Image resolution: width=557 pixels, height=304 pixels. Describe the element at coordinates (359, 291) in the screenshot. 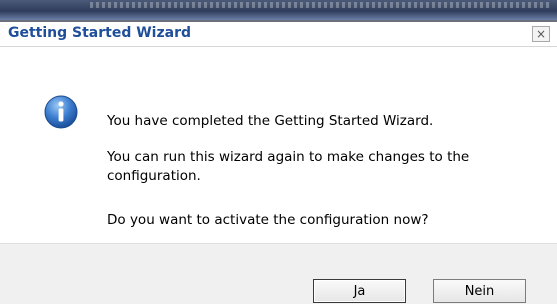

I see `yes-button: Ja` at that location.